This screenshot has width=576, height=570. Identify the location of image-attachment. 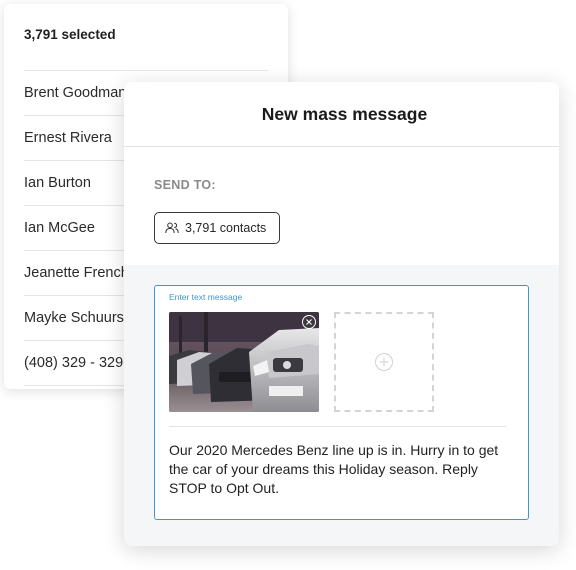
(244, 362).